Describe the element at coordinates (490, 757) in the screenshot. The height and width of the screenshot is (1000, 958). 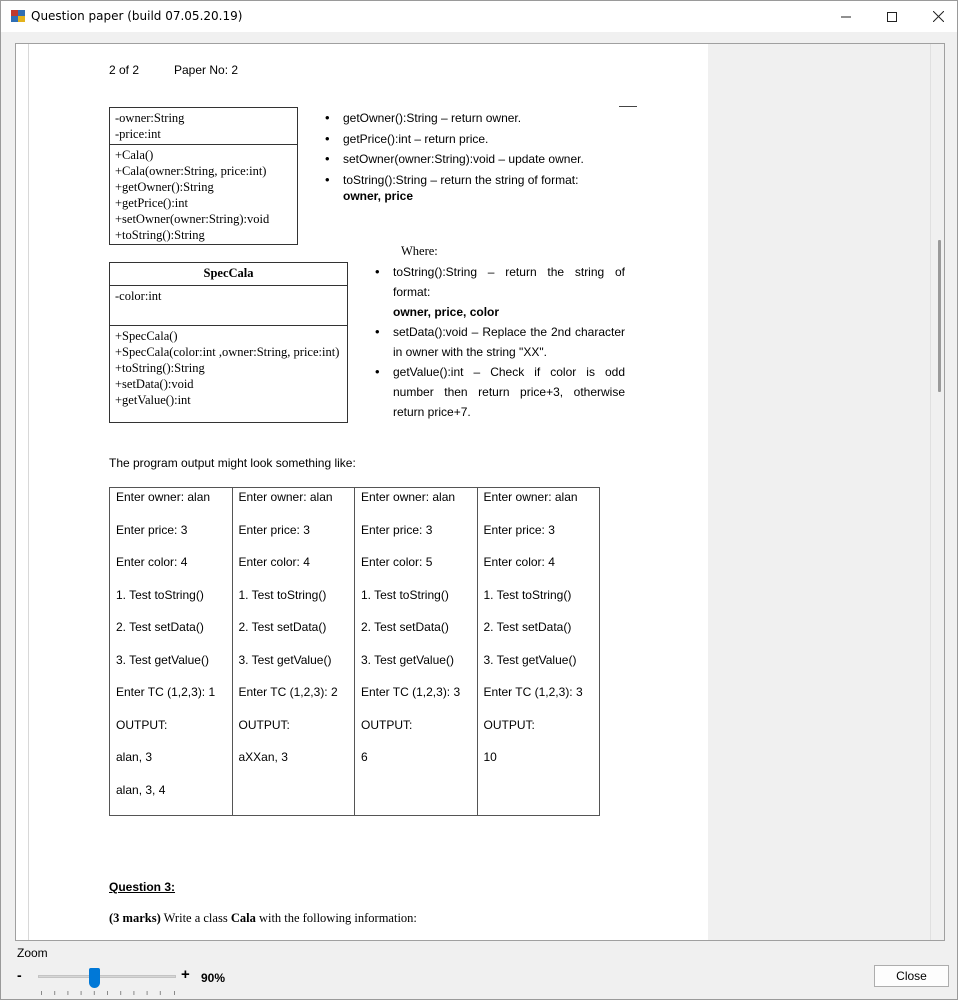
I see `output-line: 10` at that location.